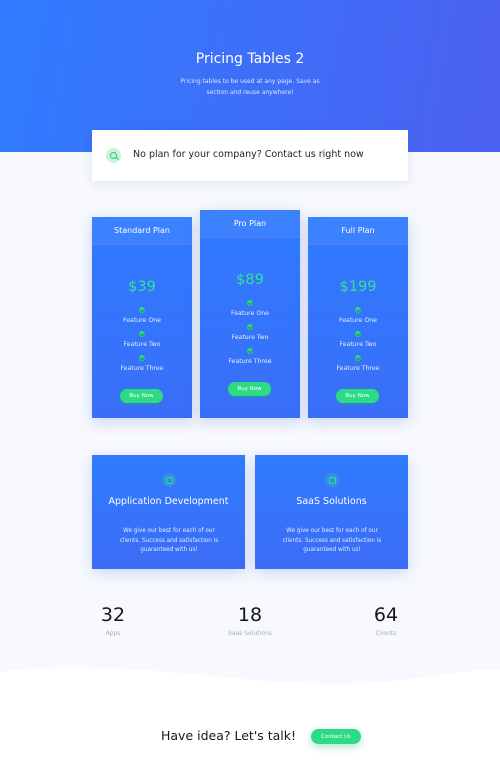 Image resolution: width=500 pixels, height=775 pixels. Describe the element at coordinates (142, 287) in the screenshot. I see `plan-price: $39` at that location.